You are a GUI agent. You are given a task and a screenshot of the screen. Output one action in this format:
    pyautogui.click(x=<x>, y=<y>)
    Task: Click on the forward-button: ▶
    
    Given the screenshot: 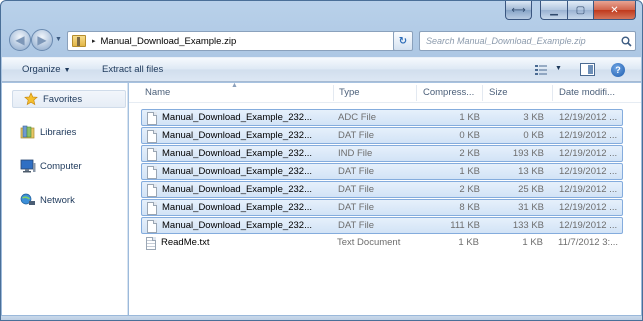 What is the action you would take?
    pyautogui.click(x=42, y=40)
    